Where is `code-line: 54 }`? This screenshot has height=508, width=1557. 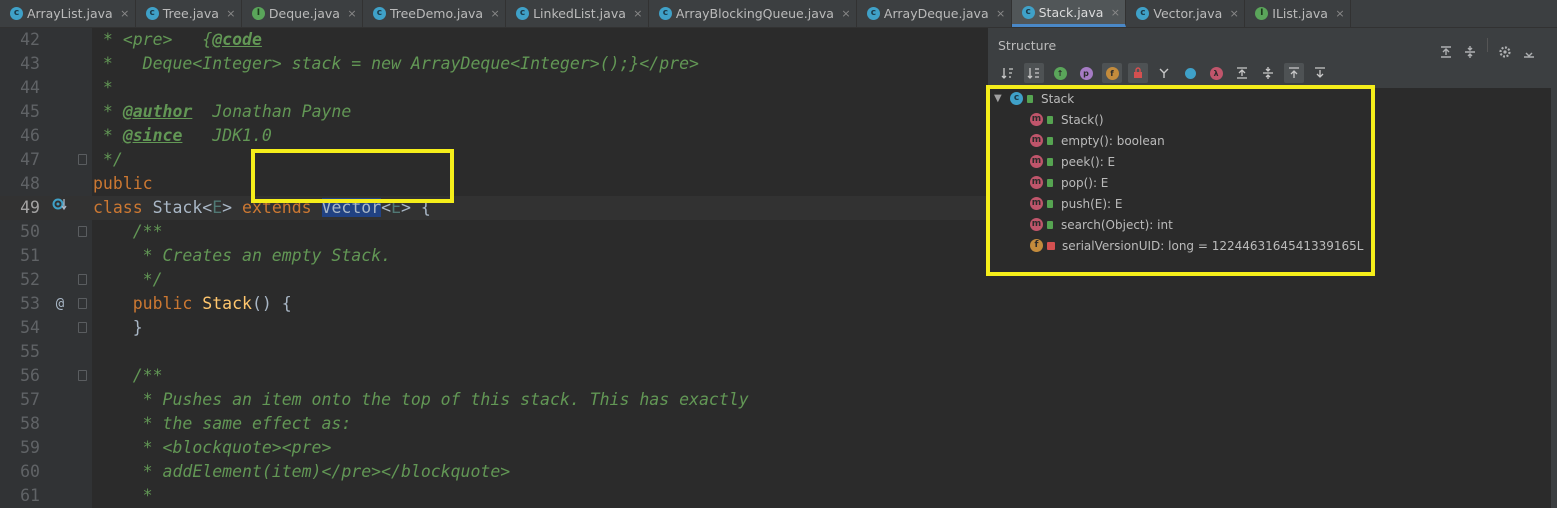 code-line: 54 } is located at coordinates (493, 328).